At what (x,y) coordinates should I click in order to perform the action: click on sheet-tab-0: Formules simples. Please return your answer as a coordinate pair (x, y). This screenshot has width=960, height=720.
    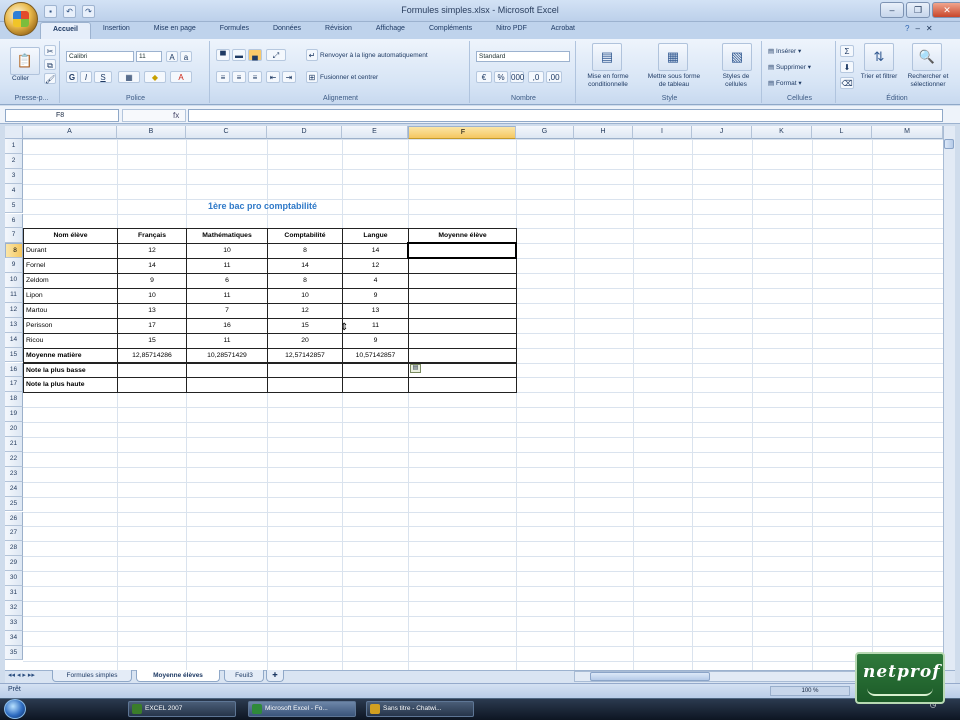
    Looking at the image, I should click on (92, 676).